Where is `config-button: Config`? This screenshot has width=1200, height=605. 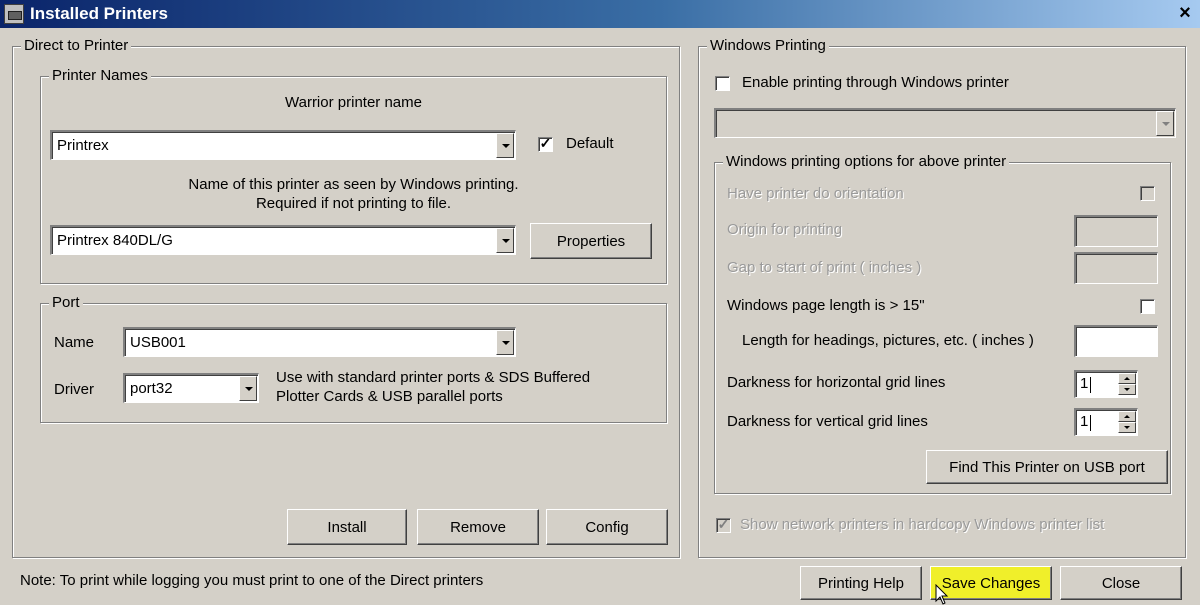 config-button: Config is located at coordinates (607, 527).